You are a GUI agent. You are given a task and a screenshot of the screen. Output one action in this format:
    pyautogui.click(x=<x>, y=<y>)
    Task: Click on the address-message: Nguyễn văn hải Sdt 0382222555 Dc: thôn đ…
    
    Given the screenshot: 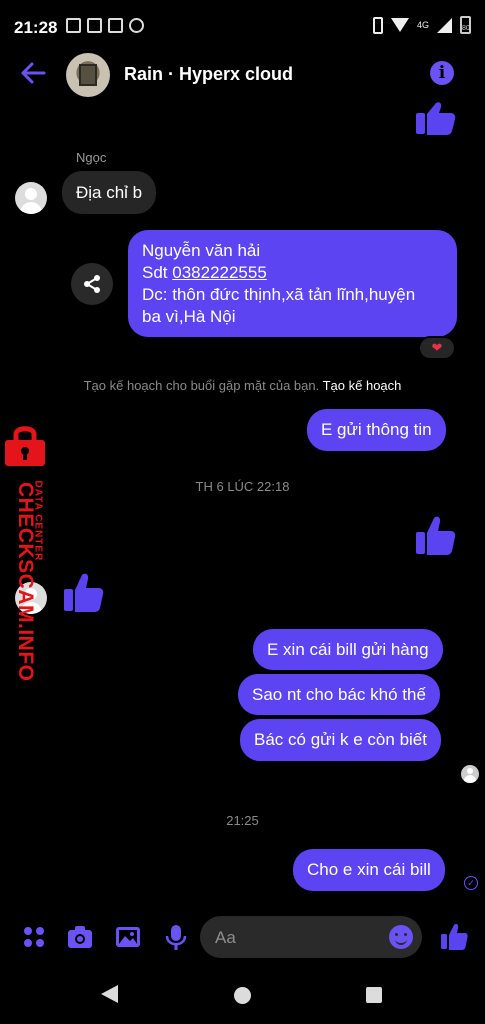 What is the action you would take?
    pyautogui.click(x=292, y=283)
    